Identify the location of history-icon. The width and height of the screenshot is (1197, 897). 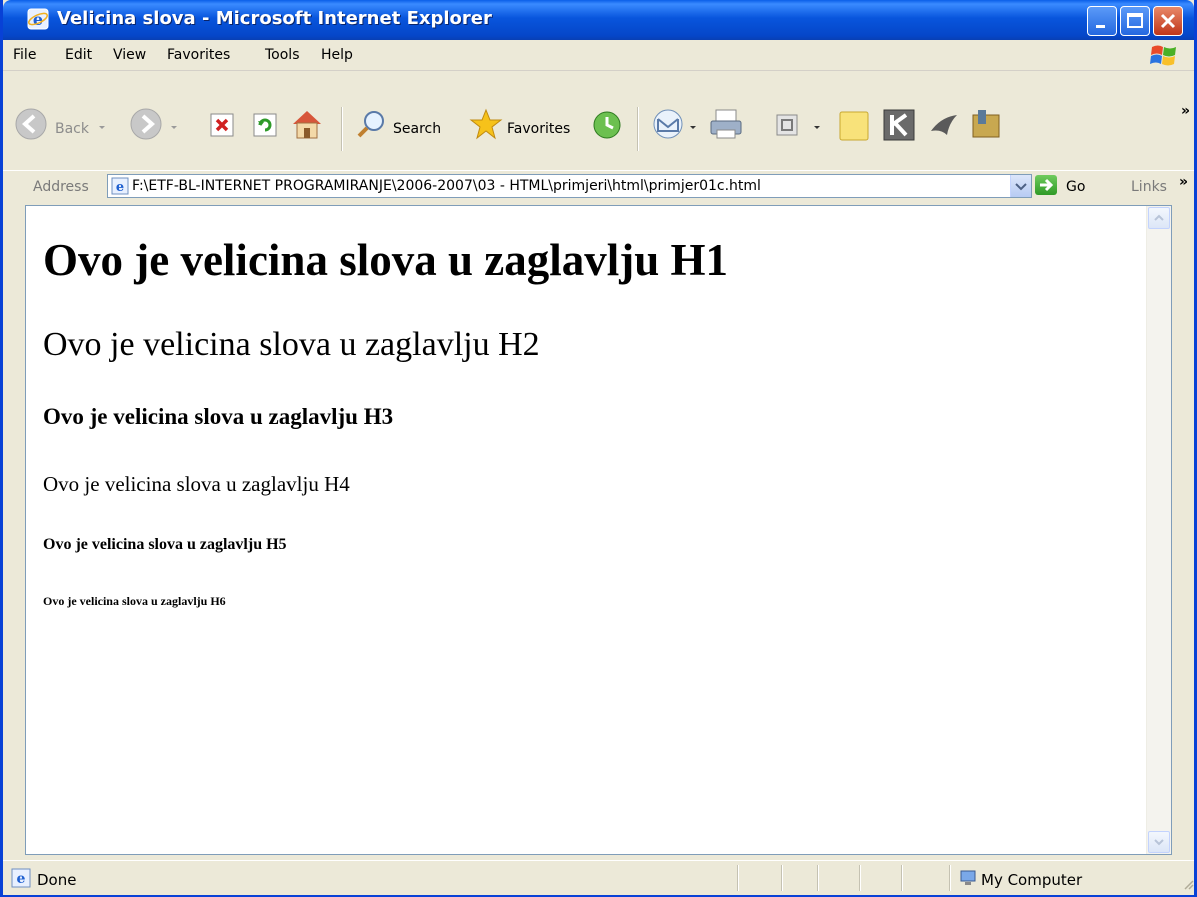
(607, 125).